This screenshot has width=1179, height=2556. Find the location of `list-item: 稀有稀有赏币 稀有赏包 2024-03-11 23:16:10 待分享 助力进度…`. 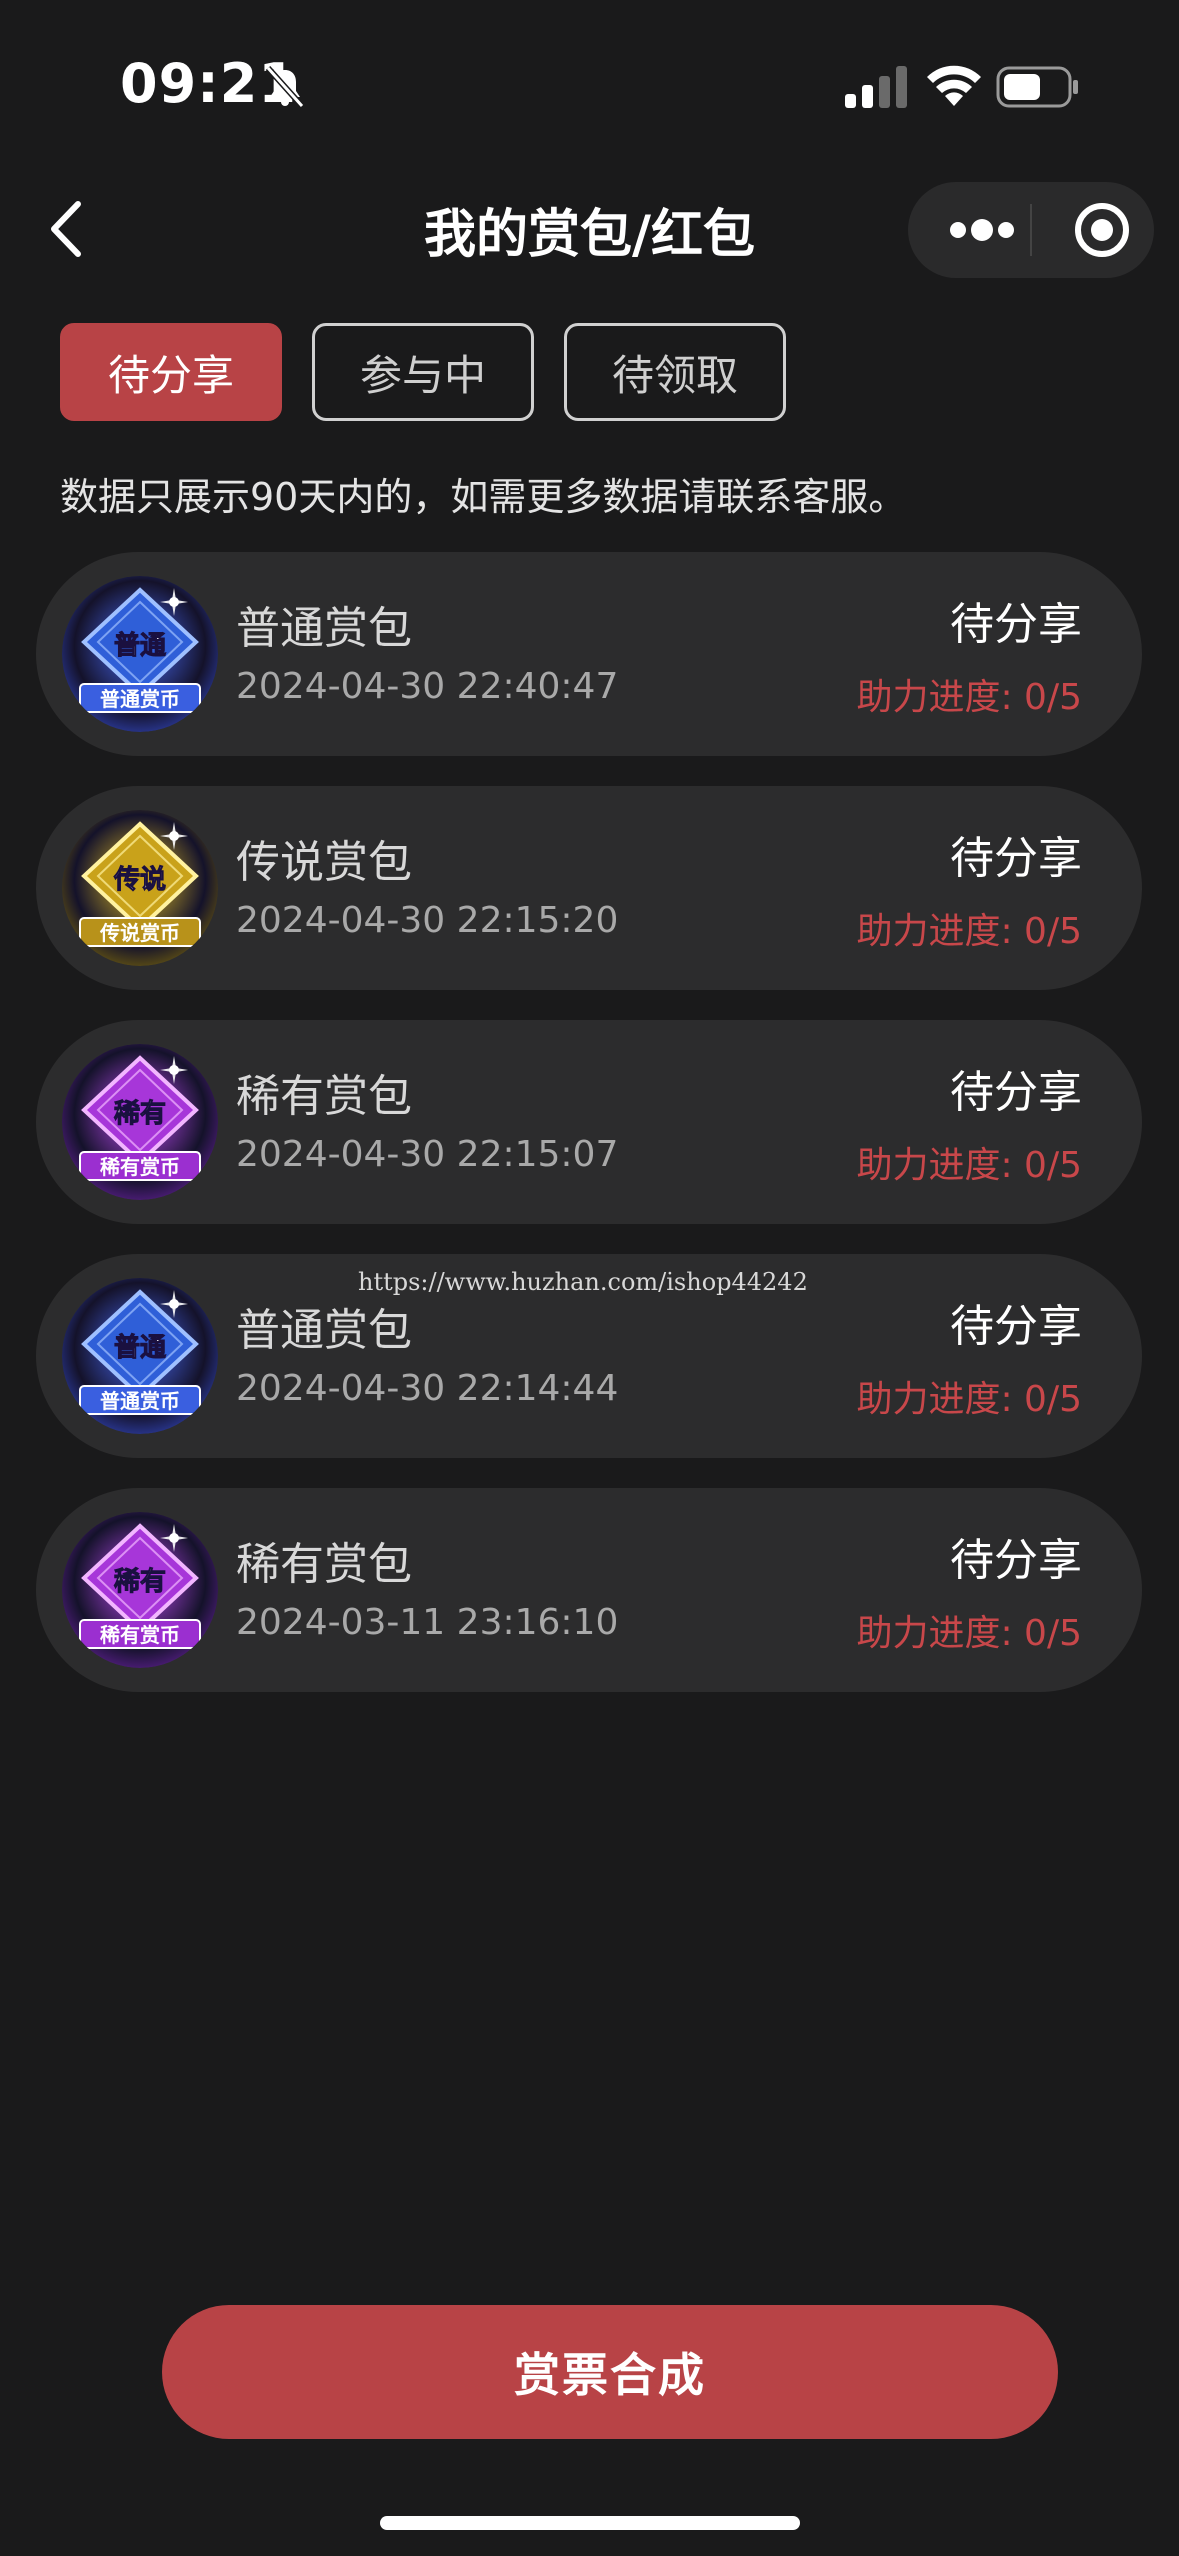

list-item: 稀有稀有赏币 稀有赏包 2024-03-11 23:16:10 待分享 助力进度… is located at coordinates (589, 1590).